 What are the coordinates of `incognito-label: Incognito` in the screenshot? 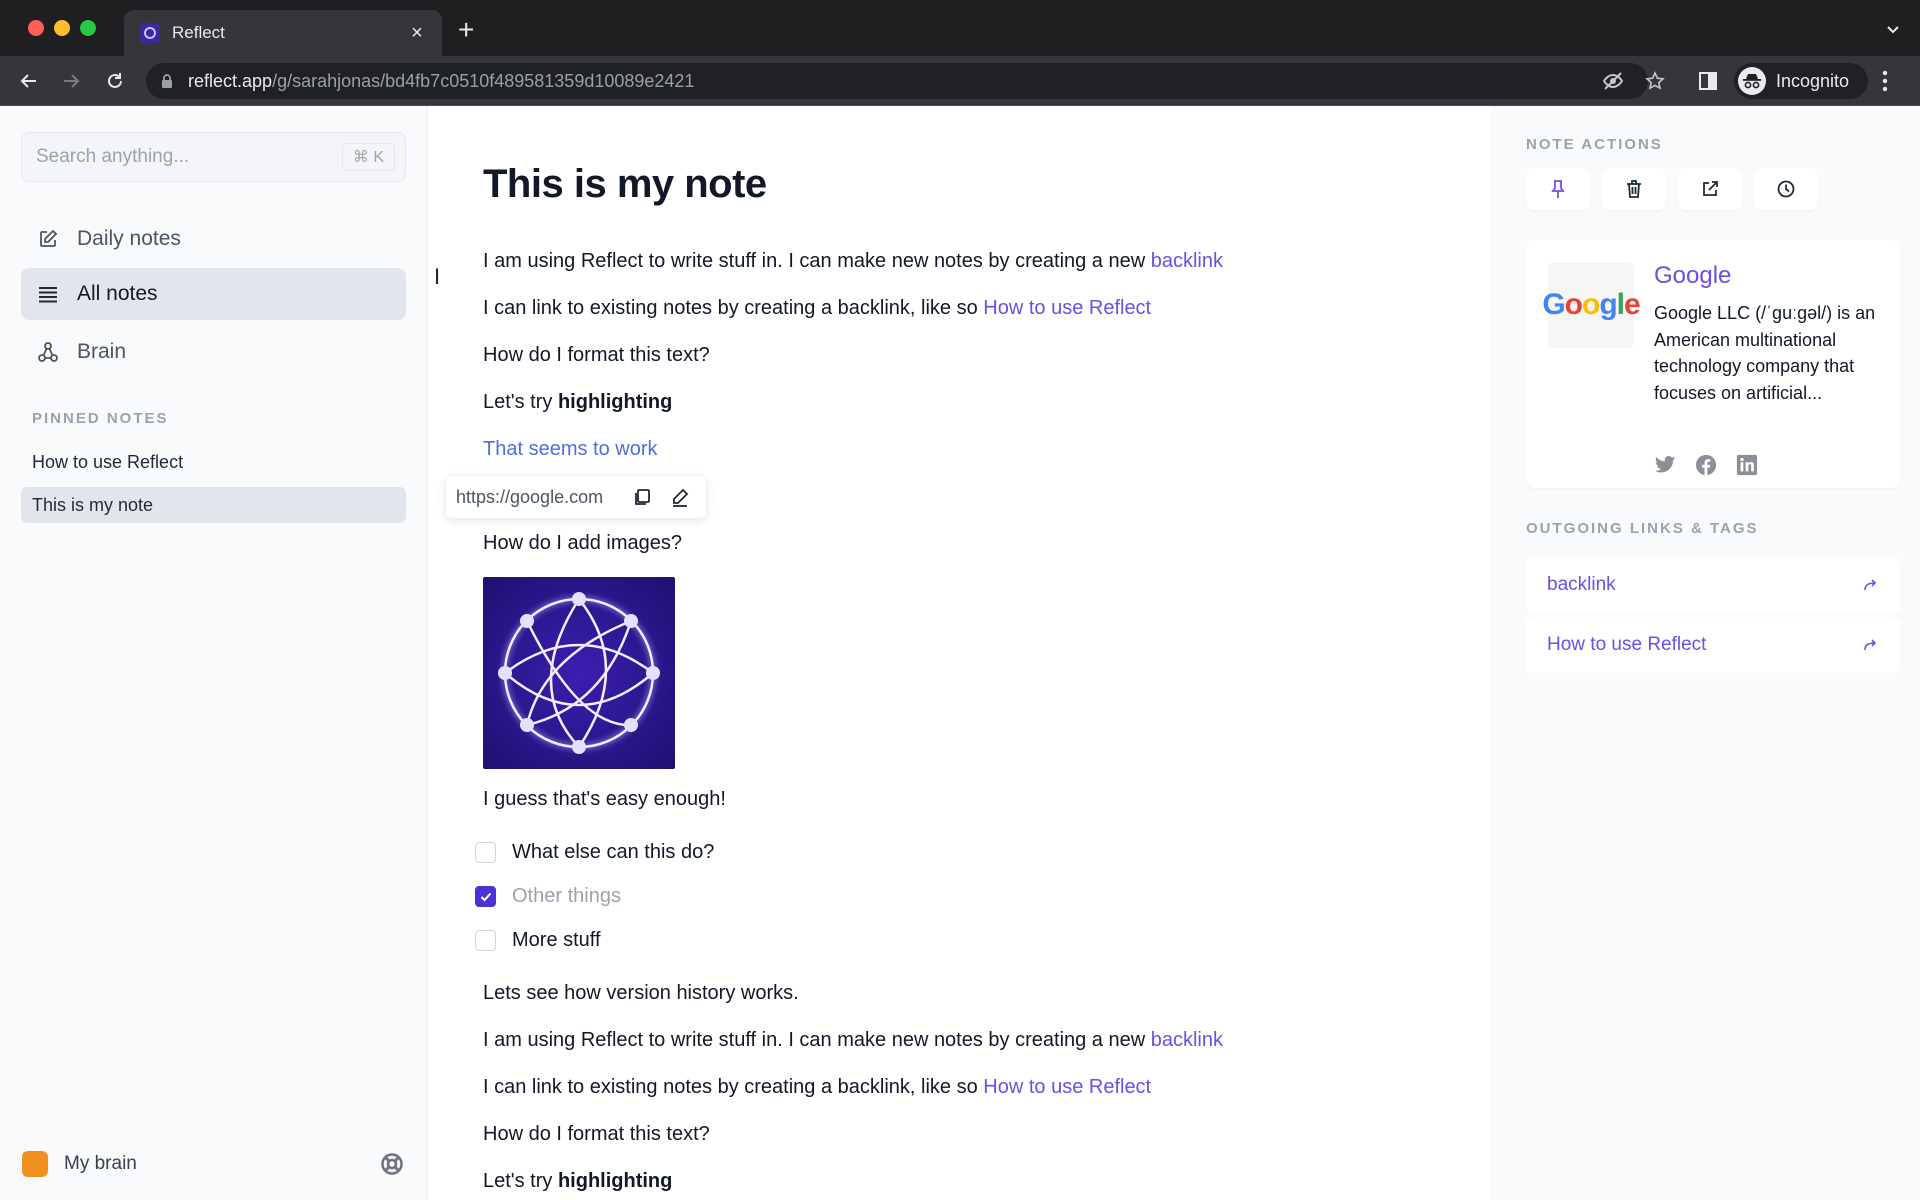 It's located at (1813, 80).